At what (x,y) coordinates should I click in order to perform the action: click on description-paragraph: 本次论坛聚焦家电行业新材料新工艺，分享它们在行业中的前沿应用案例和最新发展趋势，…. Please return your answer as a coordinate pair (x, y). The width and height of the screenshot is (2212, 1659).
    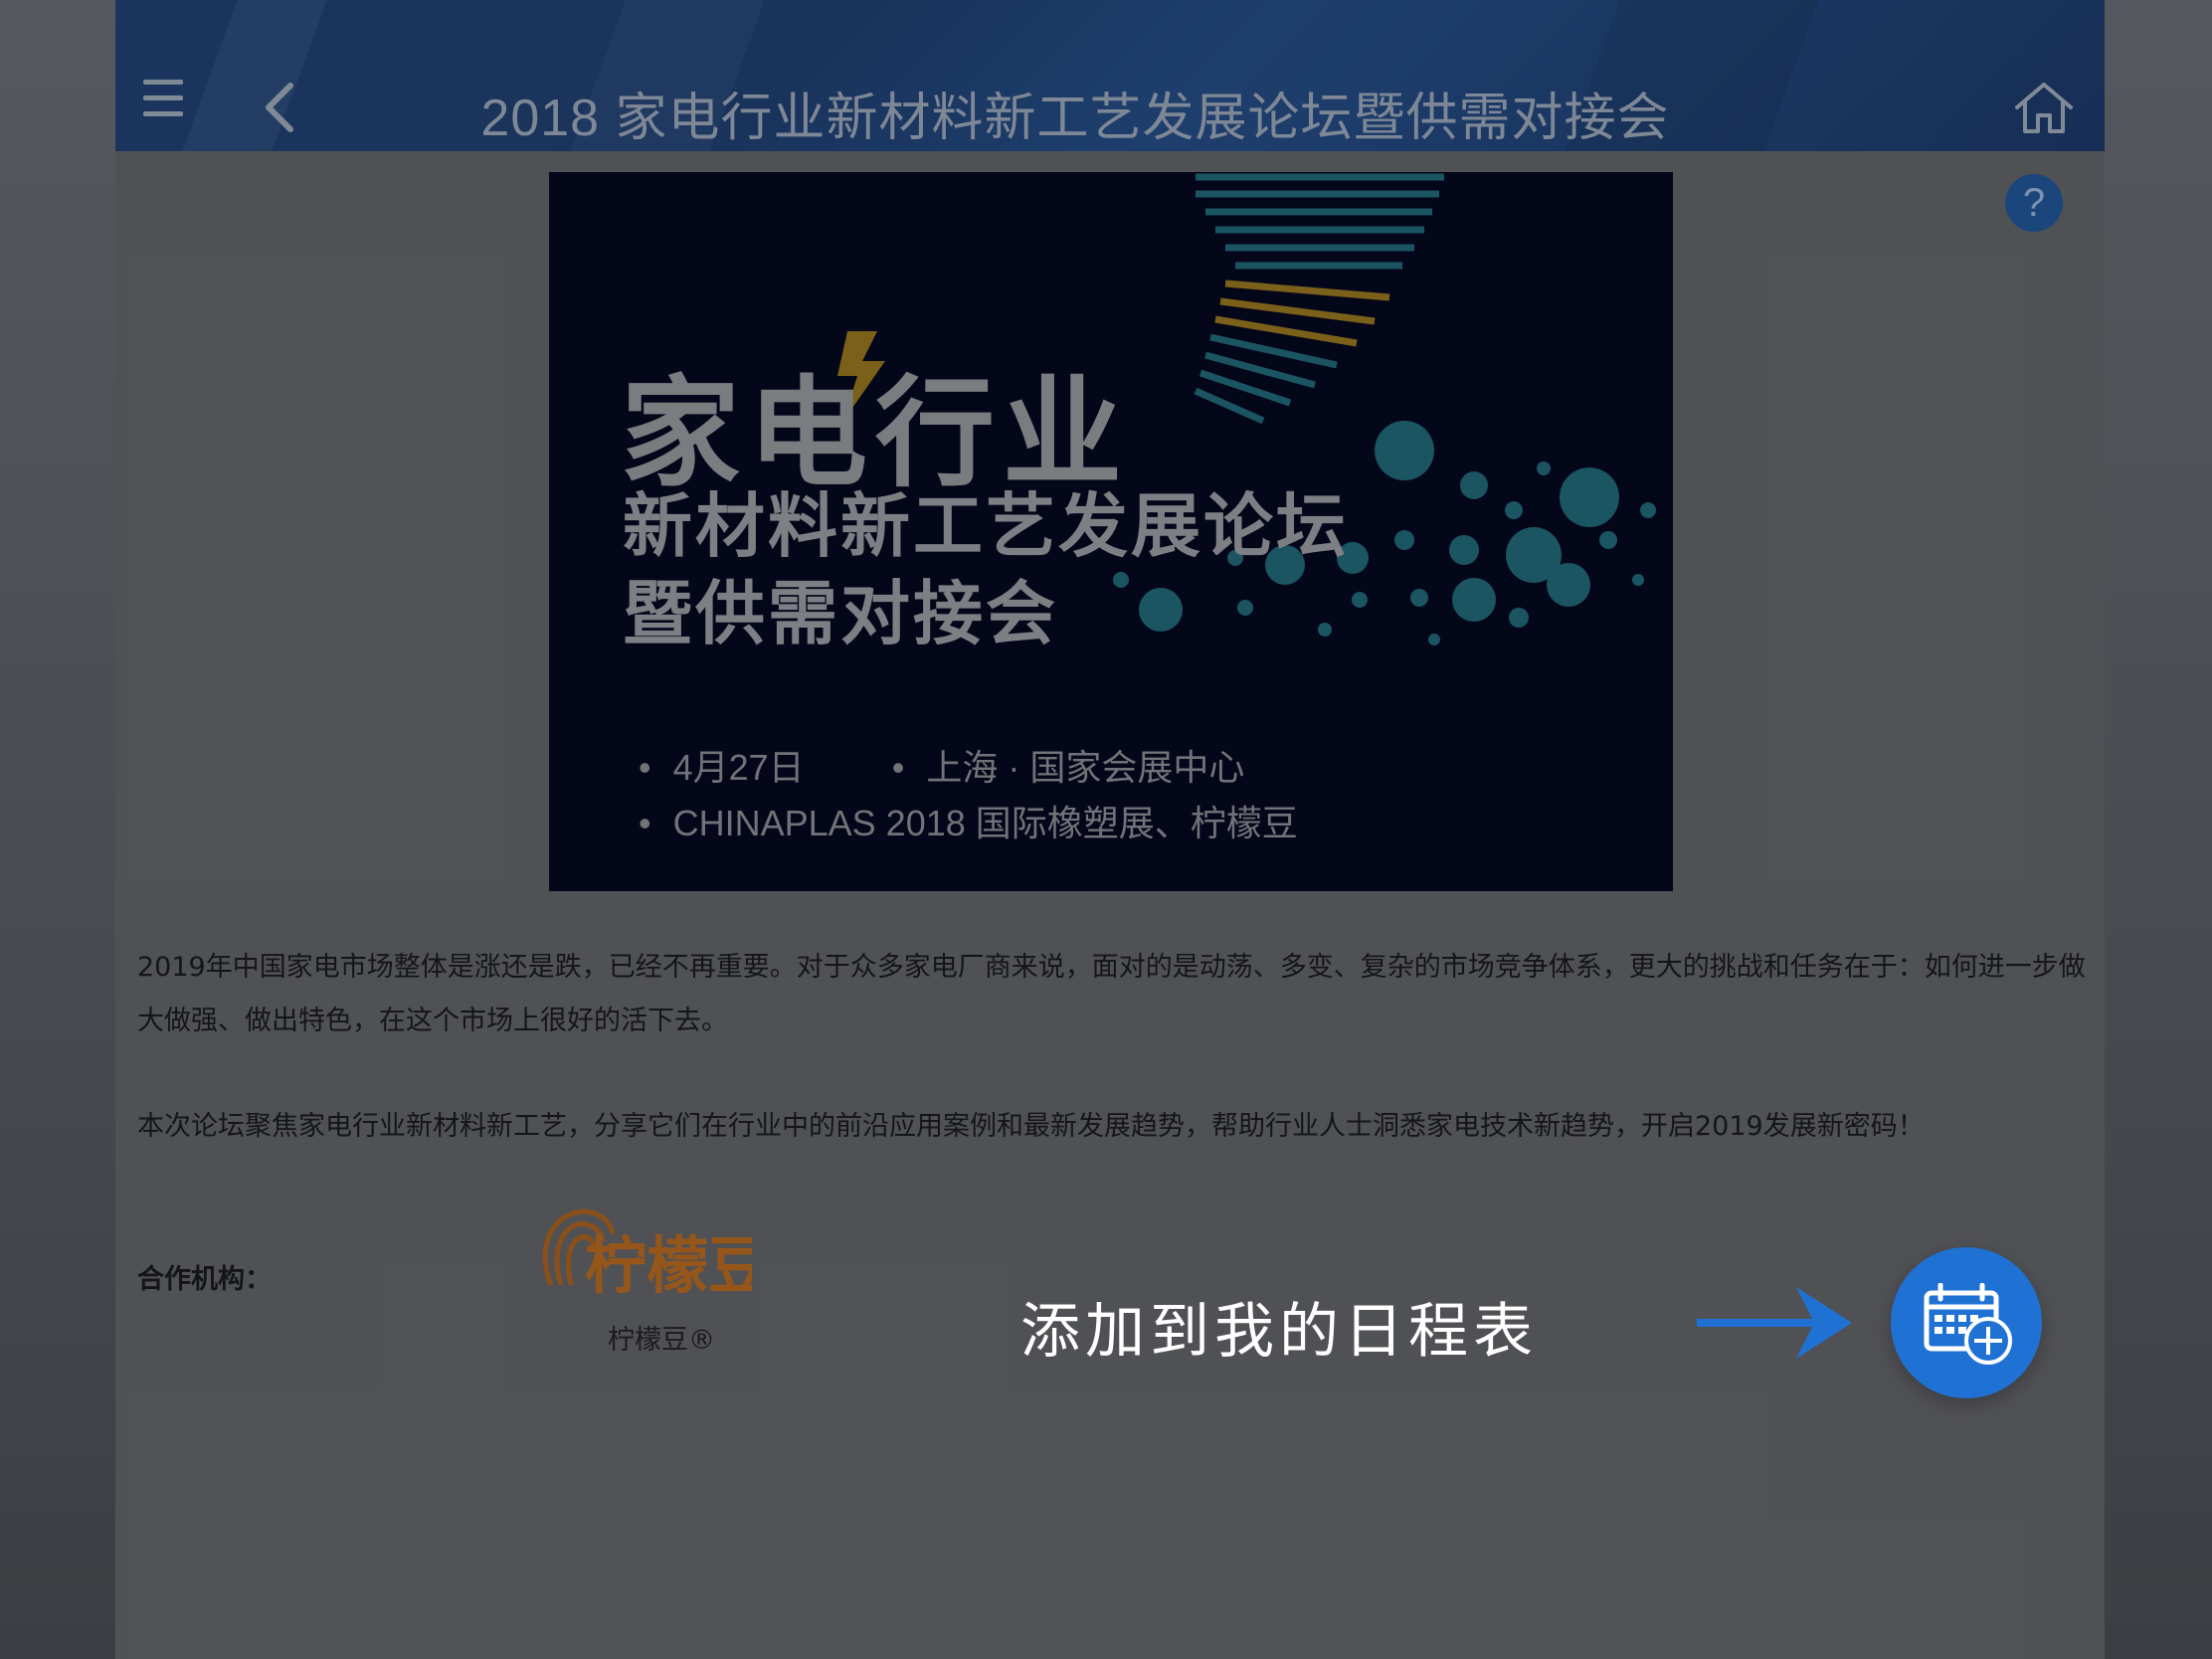
    Looking at the image, I should click on (1031, 1126).